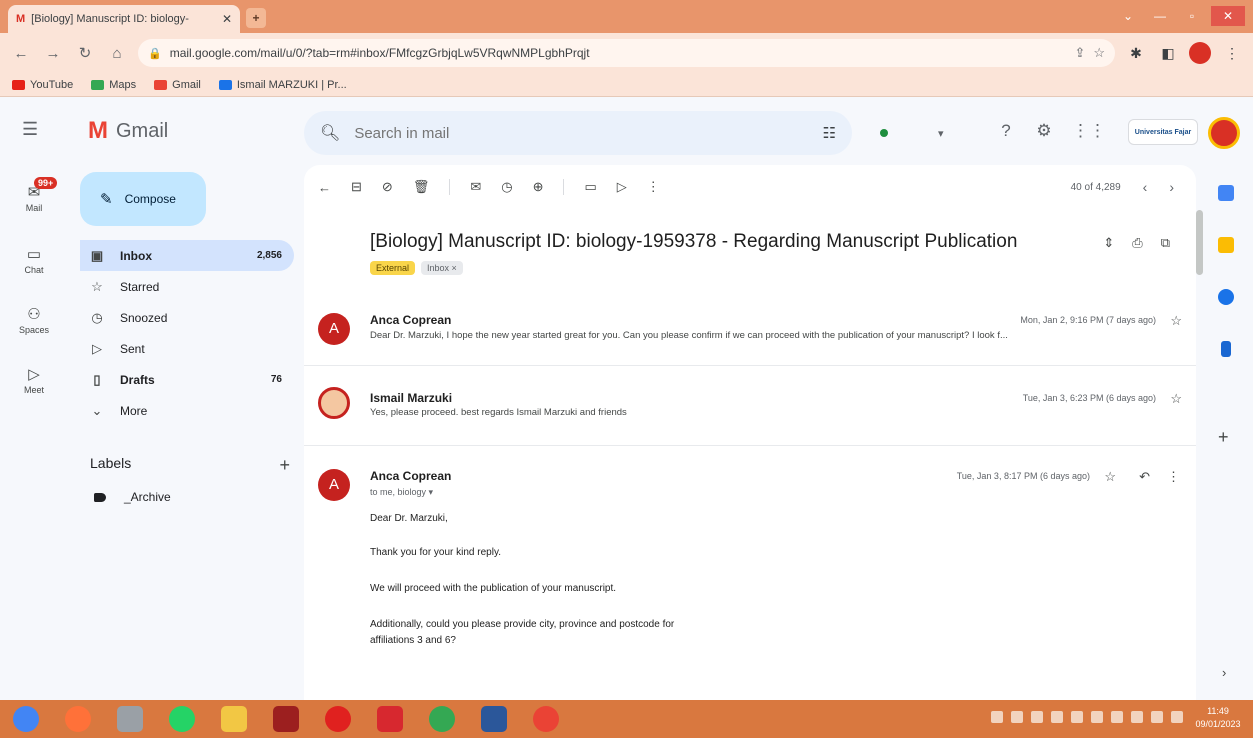  I want to click on main-menu-icon: ☰, so click(30, 129).